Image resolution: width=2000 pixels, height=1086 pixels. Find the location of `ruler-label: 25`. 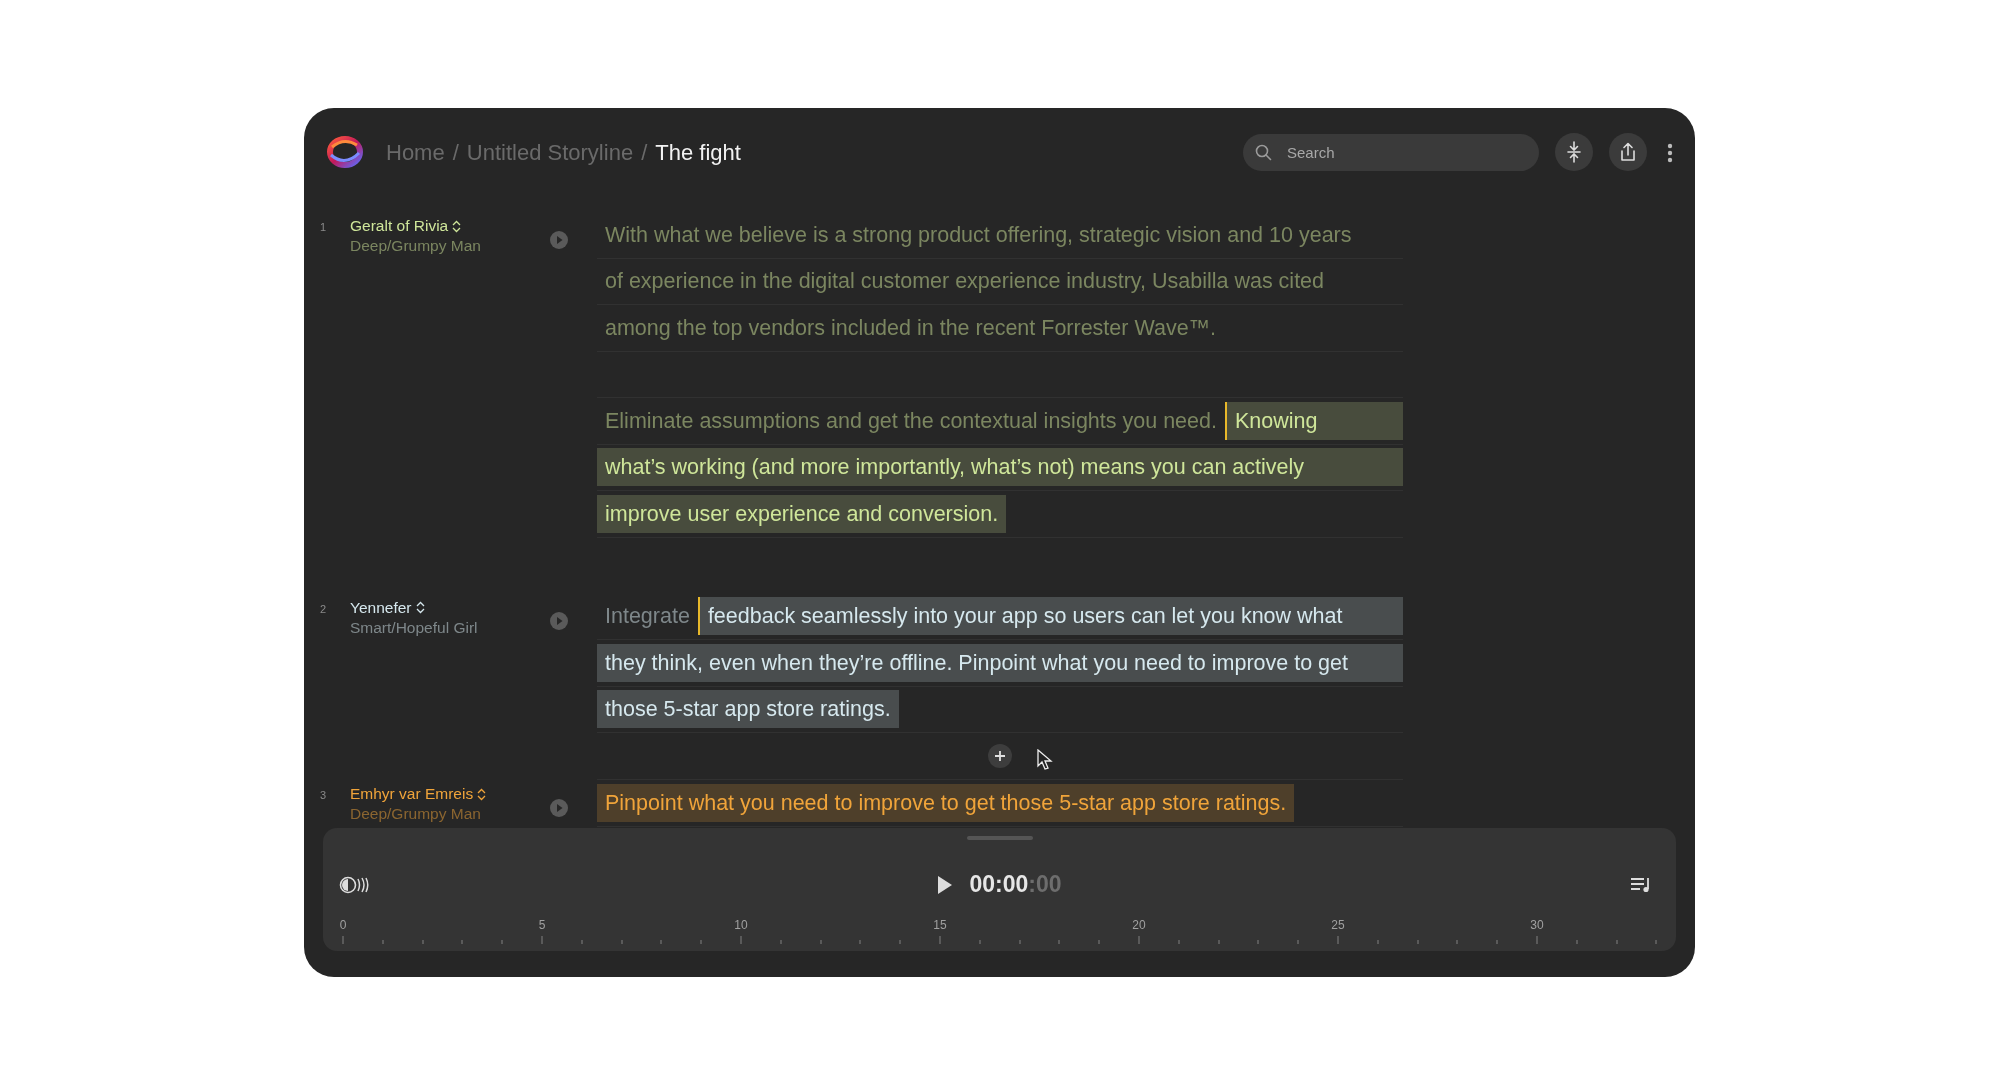

ruler-label: 25 is located at coordinates (1338, 925).